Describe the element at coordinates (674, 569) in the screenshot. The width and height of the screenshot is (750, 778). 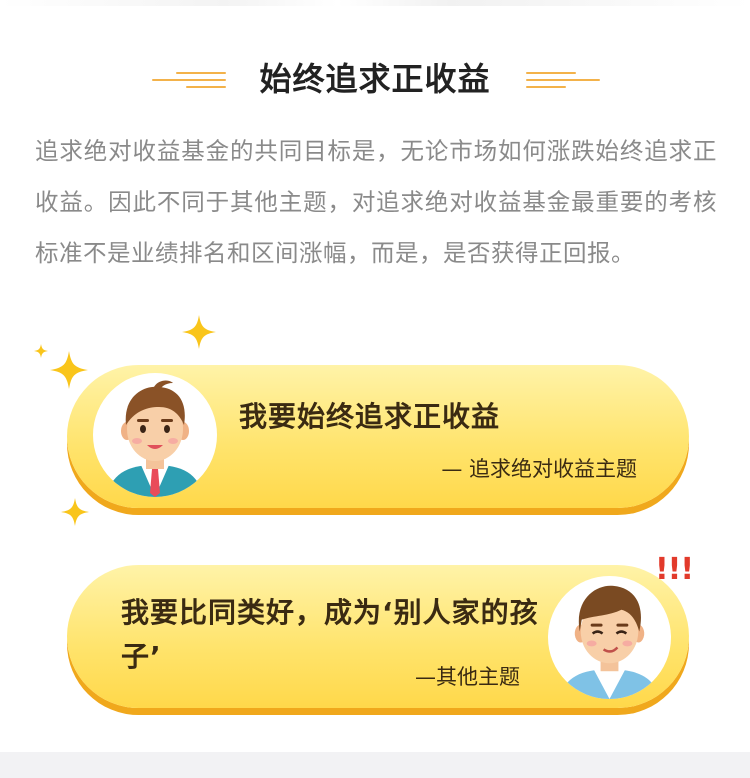
I see `alert-exclamation: !!!` at that location.